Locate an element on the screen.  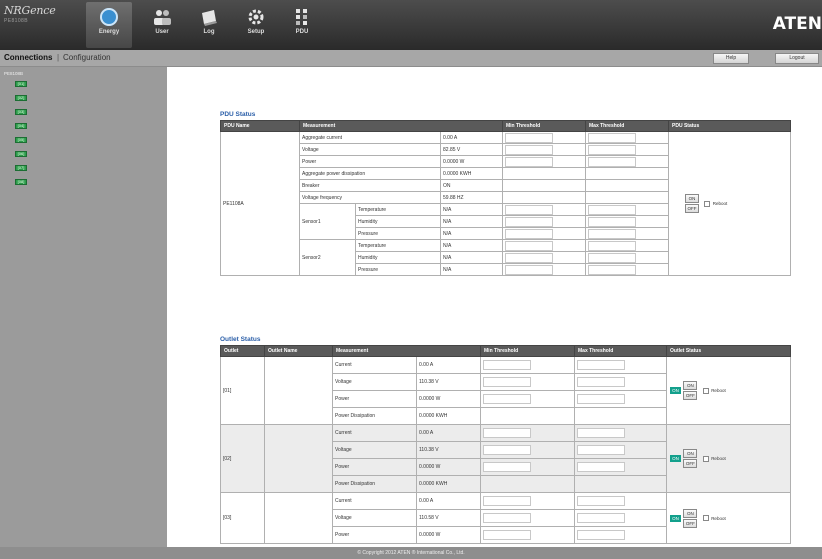
connections-link: Connections is located at coordinates (28, 57).